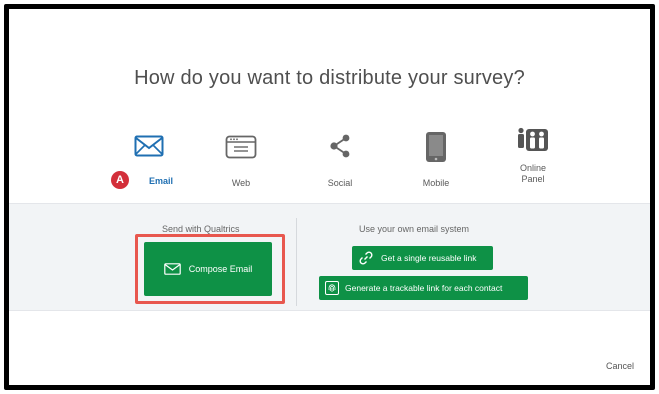 The width and height of the screenshot is (659, 394). What do you see at coordinates (149, 162) in the screenshot?
I see `channel-email: A Email` at bounding box center [149, 162].